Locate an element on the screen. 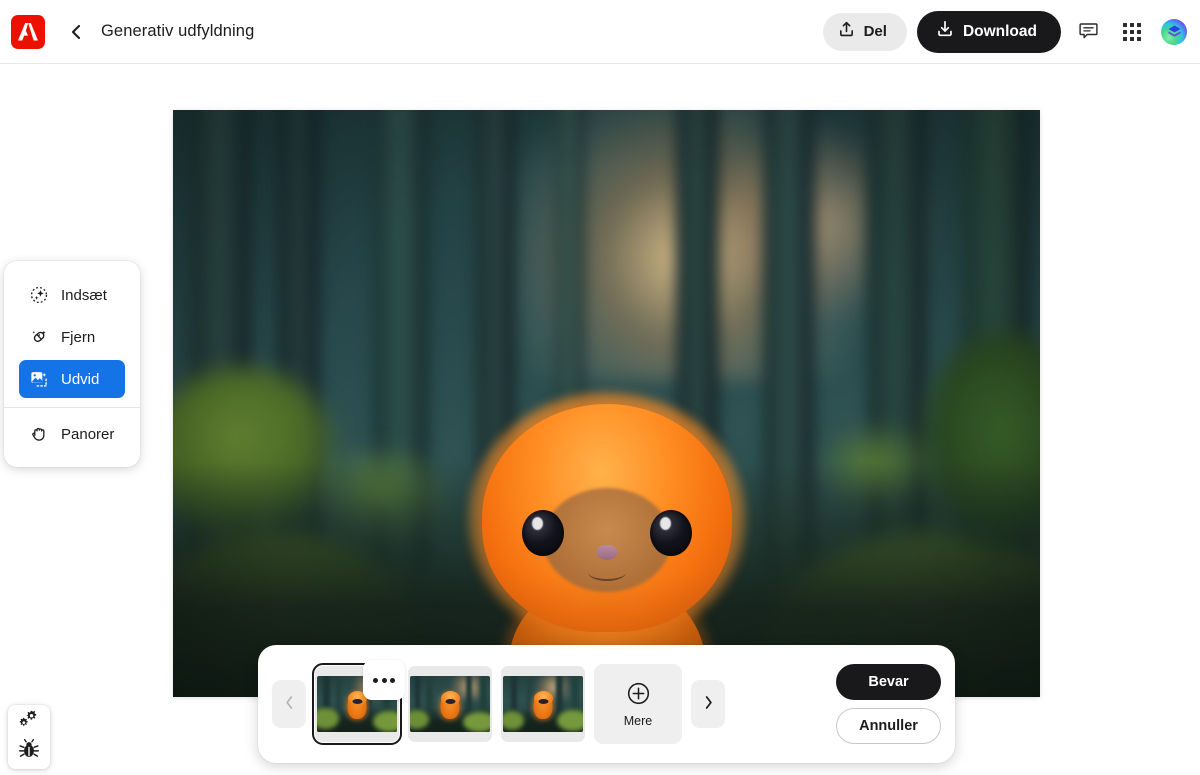  thumbnail-more-button is located at coordinates (384, 680).